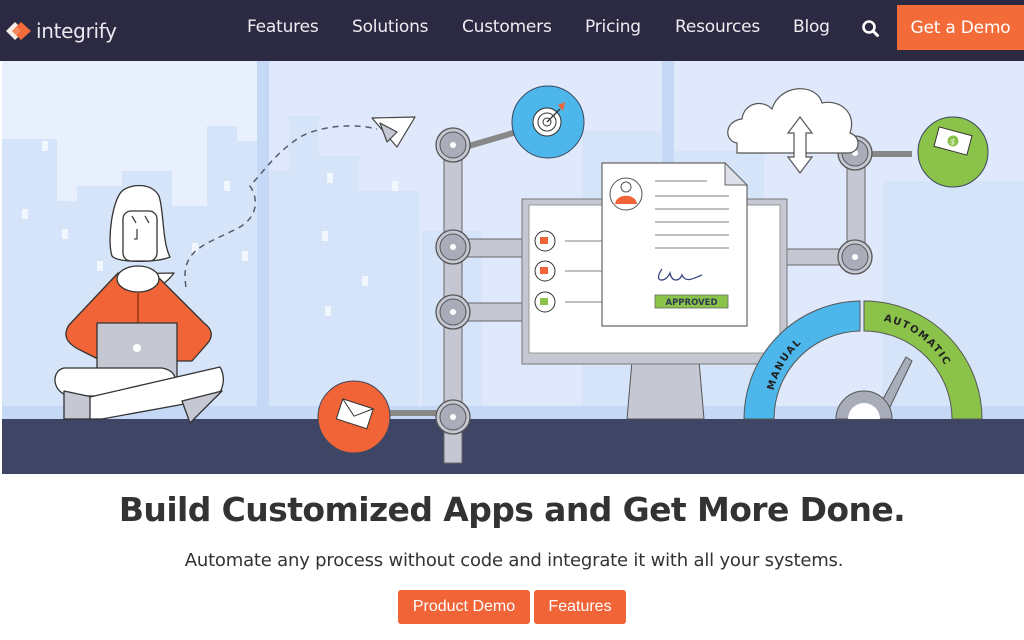 The height and width of the screenshot is (640, 1024). I want to click on nav-item-resources: Resources, so click(717, 27).